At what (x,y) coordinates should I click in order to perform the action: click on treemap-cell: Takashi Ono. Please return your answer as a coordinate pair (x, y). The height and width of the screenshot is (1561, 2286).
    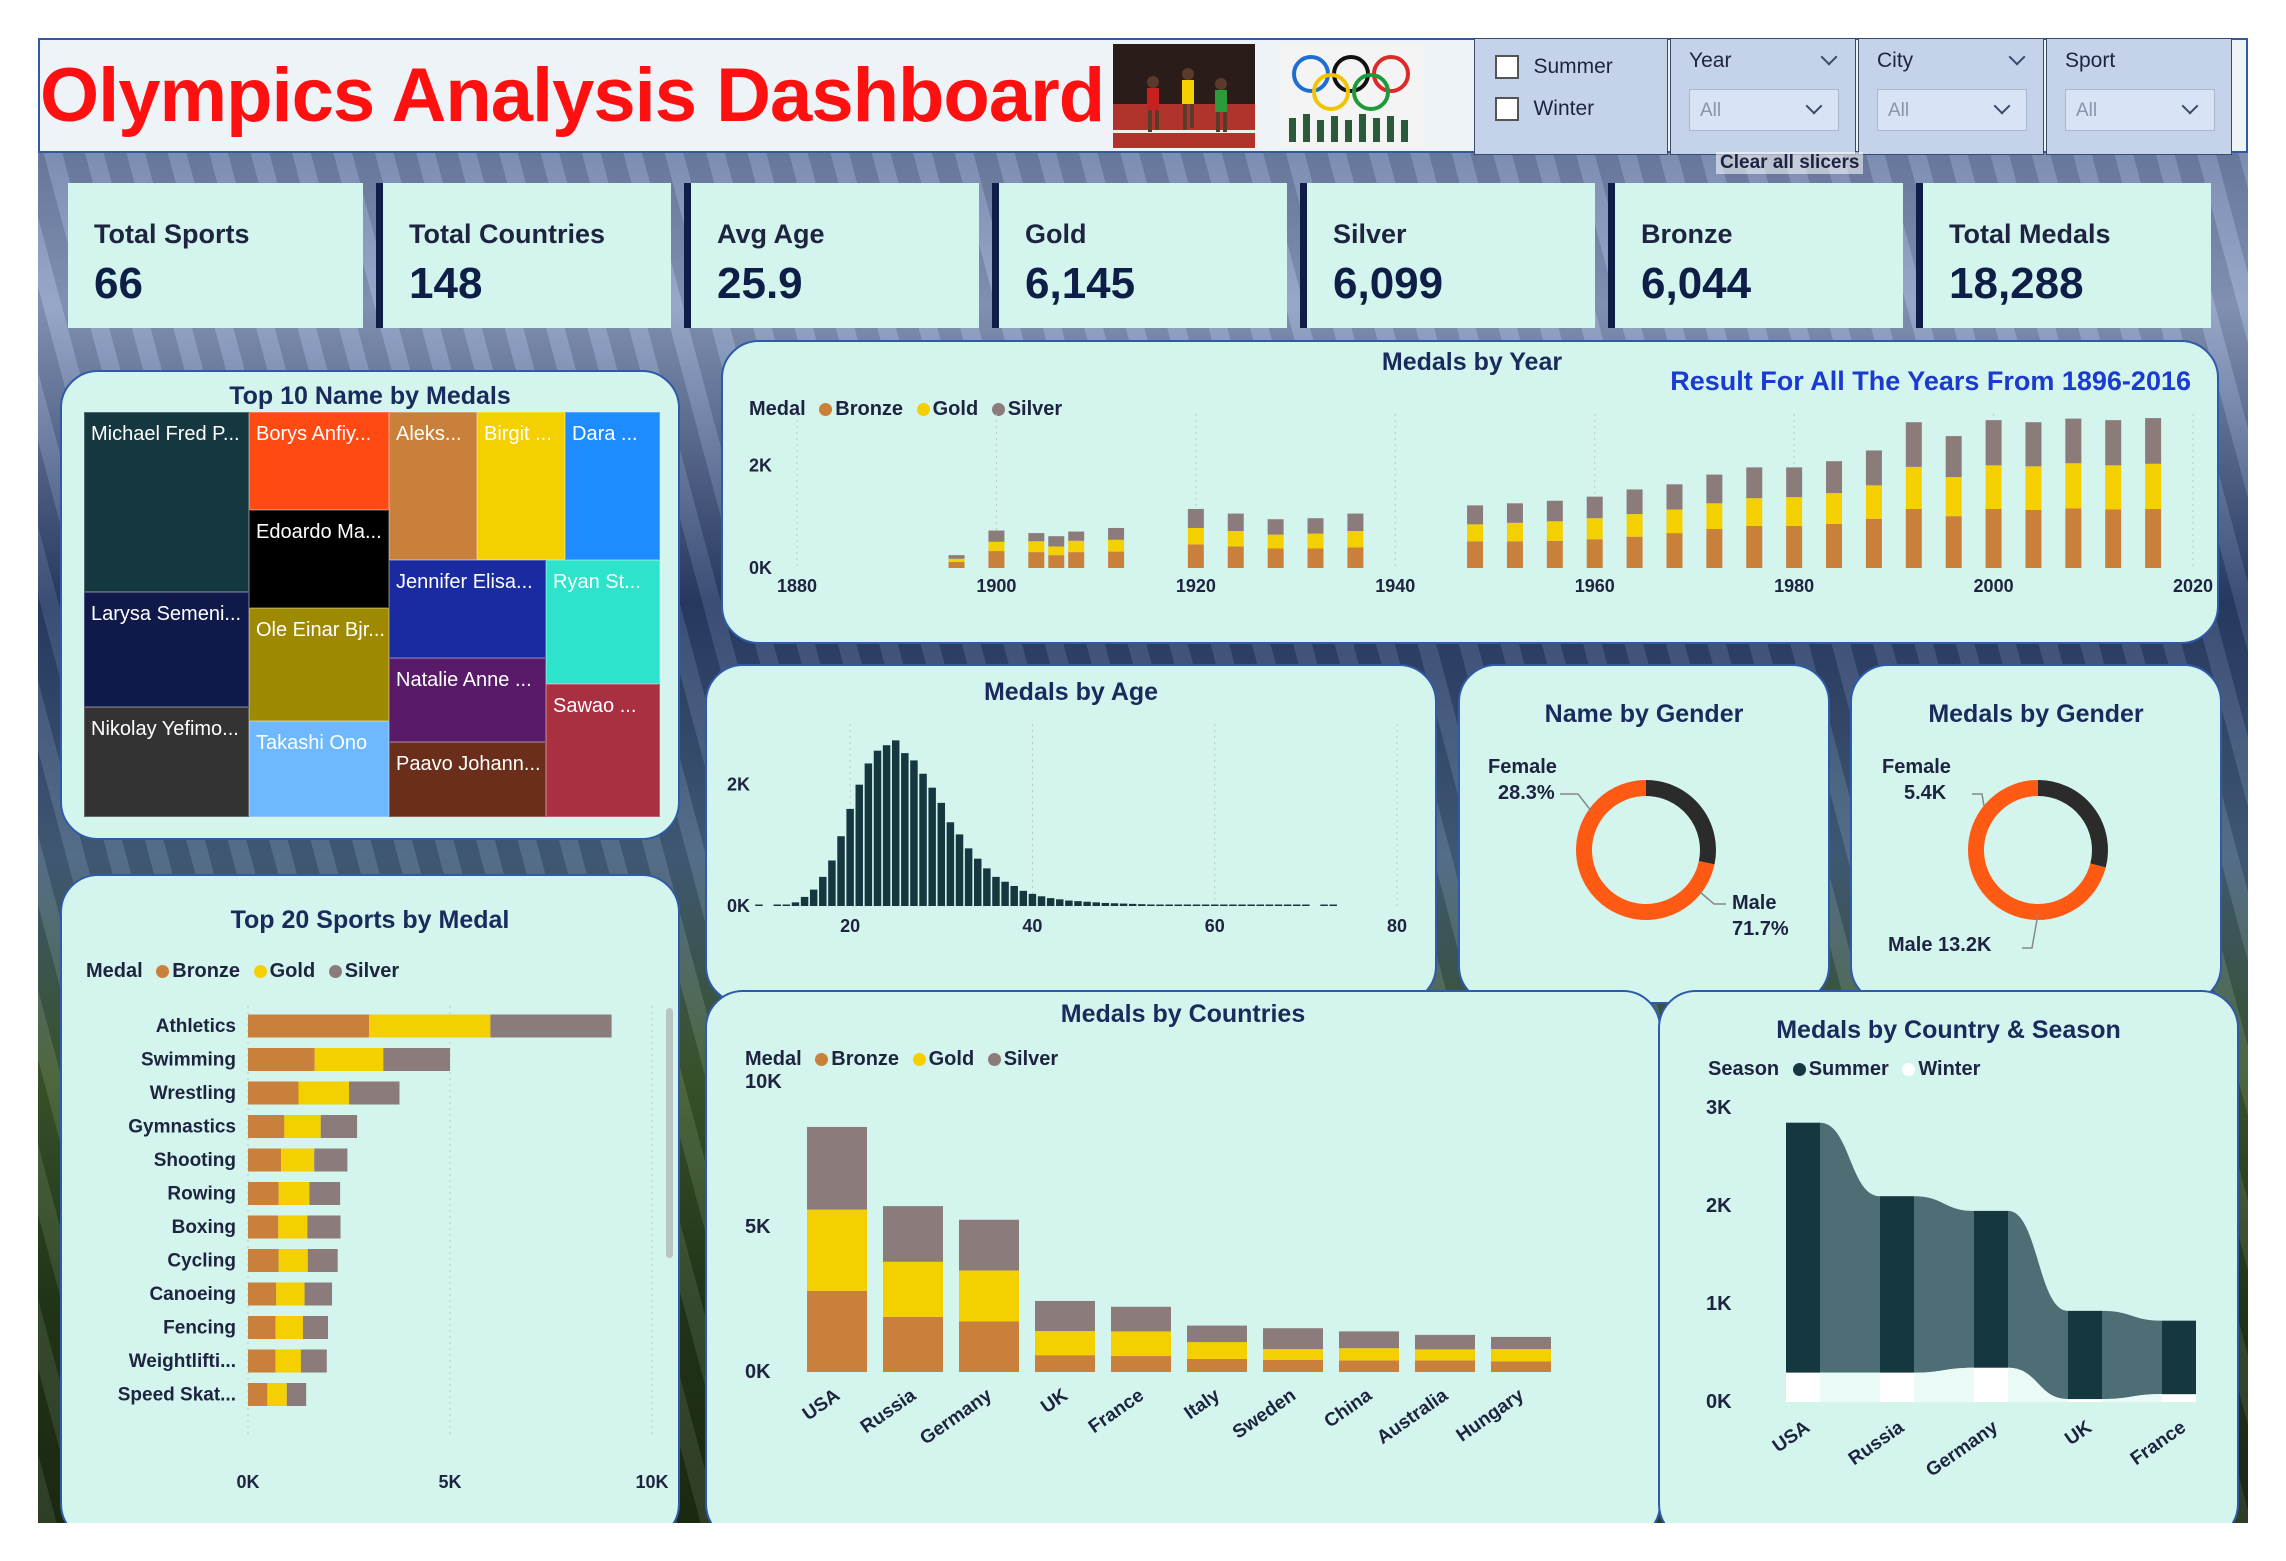
    Looking at the image, I should click on (319, 769).